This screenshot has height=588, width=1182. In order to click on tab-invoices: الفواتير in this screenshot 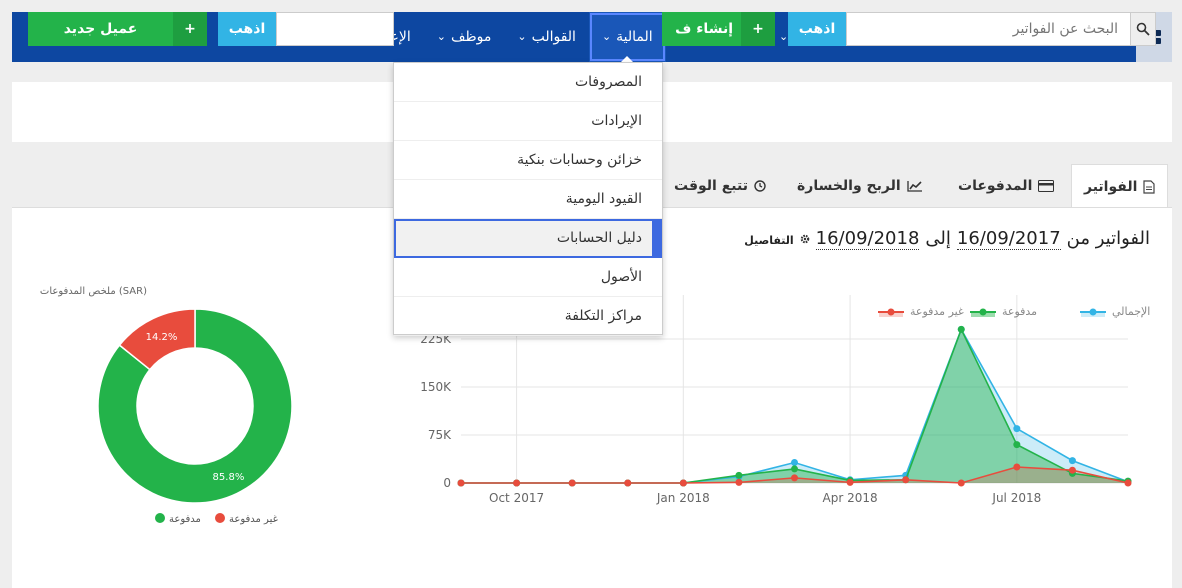, I will do `click(1120, 186)`.